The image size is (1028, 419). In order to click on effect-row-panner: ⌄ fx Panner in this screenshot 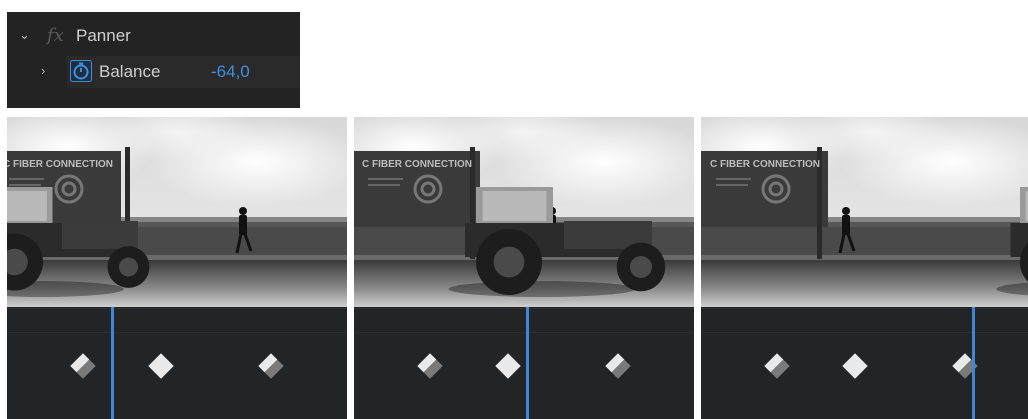, I will do `click(153, 36)`.